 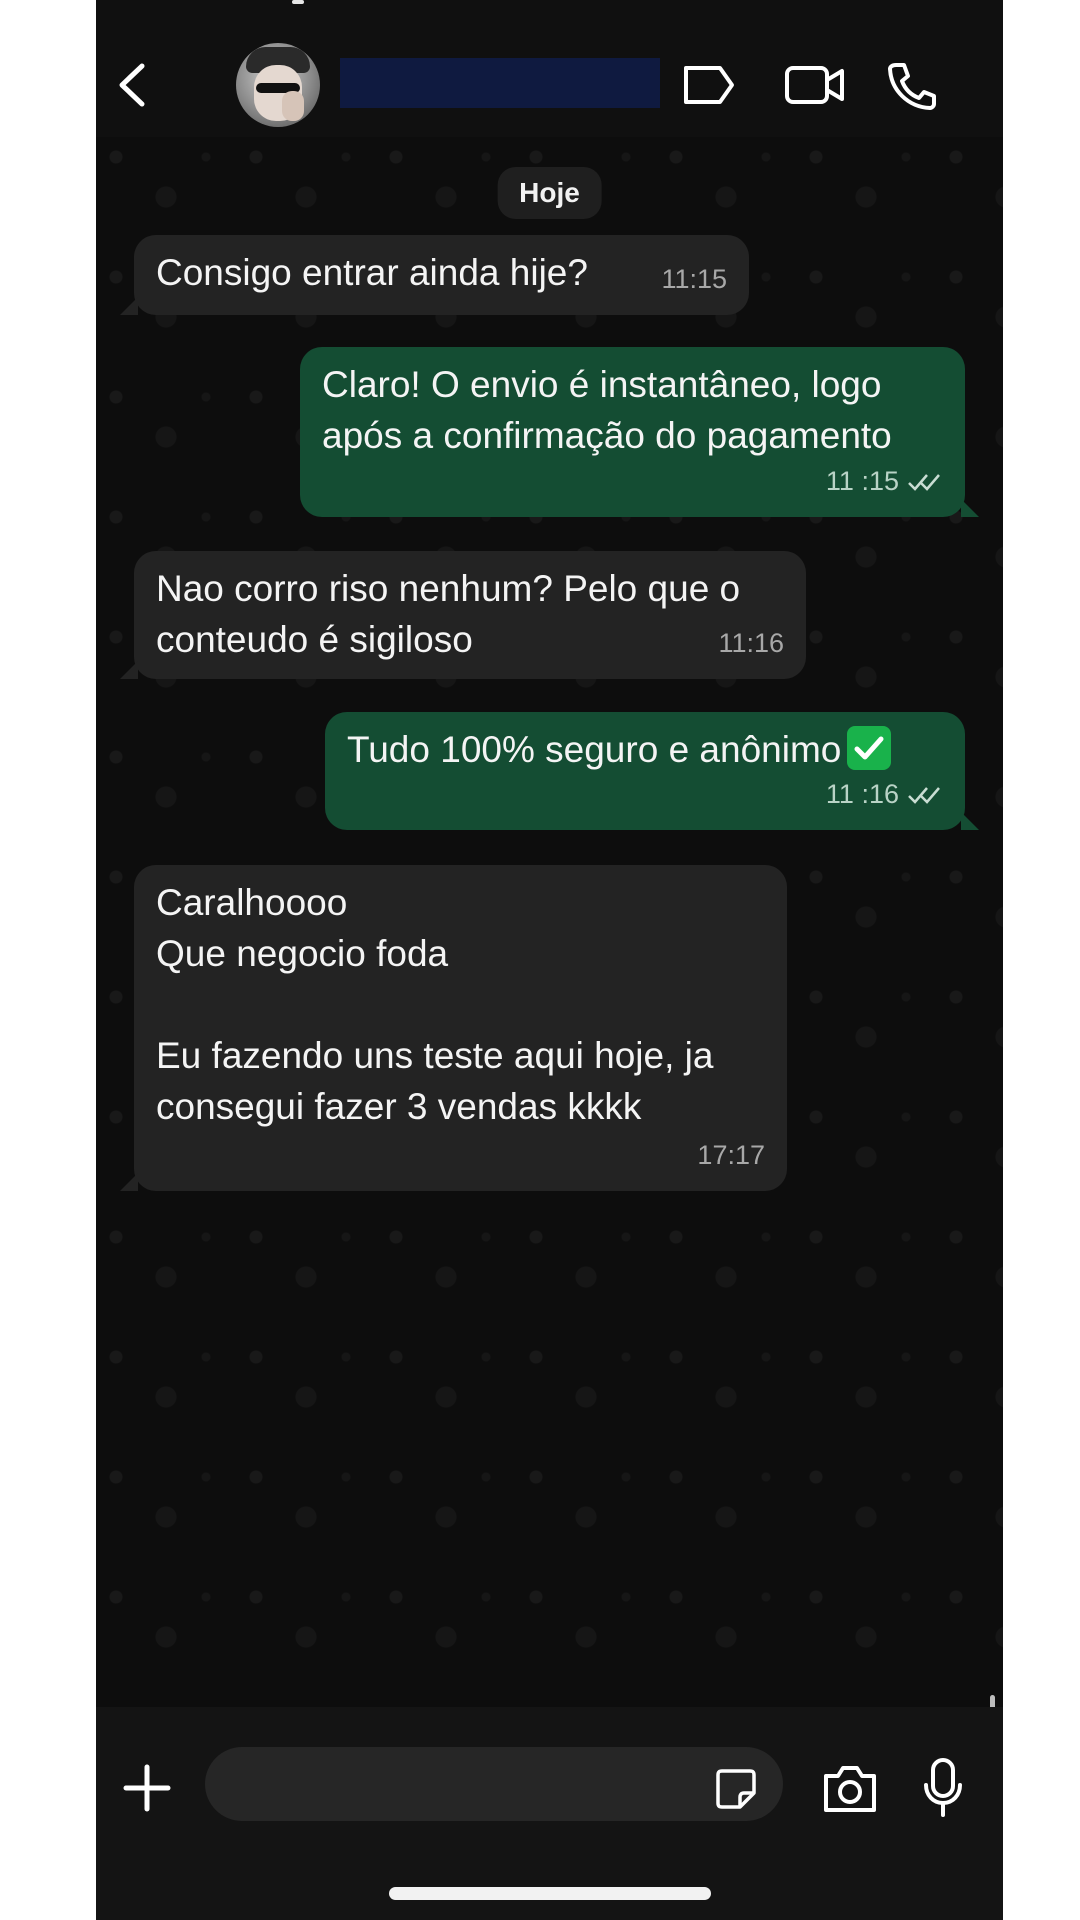 What do you see at coordinates (494, 1784) in the screenshot?
I see `message-input` at bounding box center [494, 1784].